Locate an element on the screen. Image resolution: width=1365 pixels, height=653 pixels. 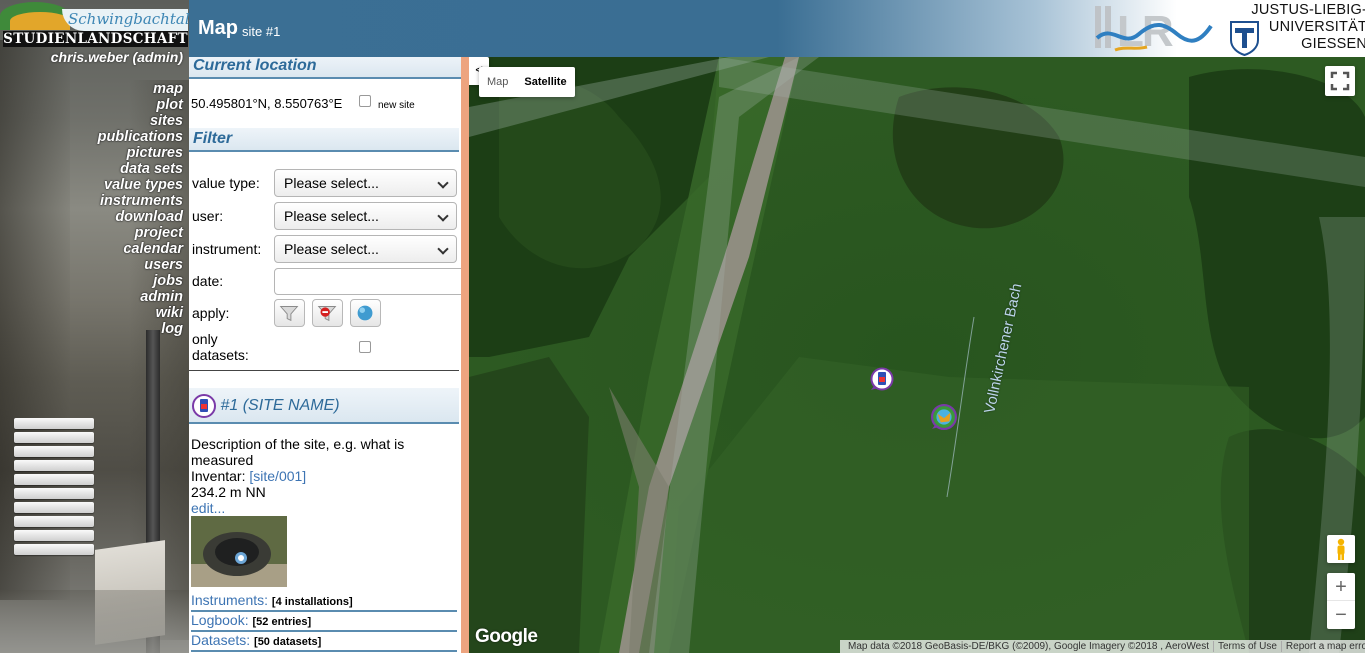
panel-divider is located at coordinates (465, 355).